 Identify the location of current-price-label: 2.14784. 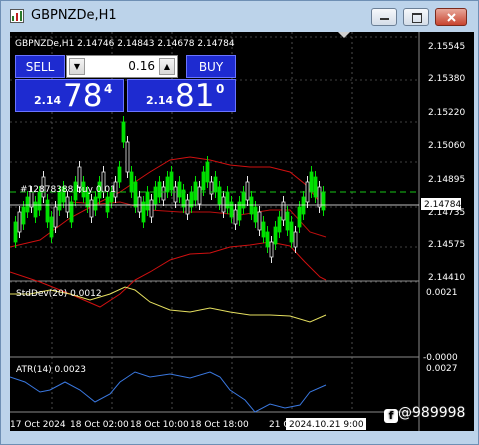
(442, 205).